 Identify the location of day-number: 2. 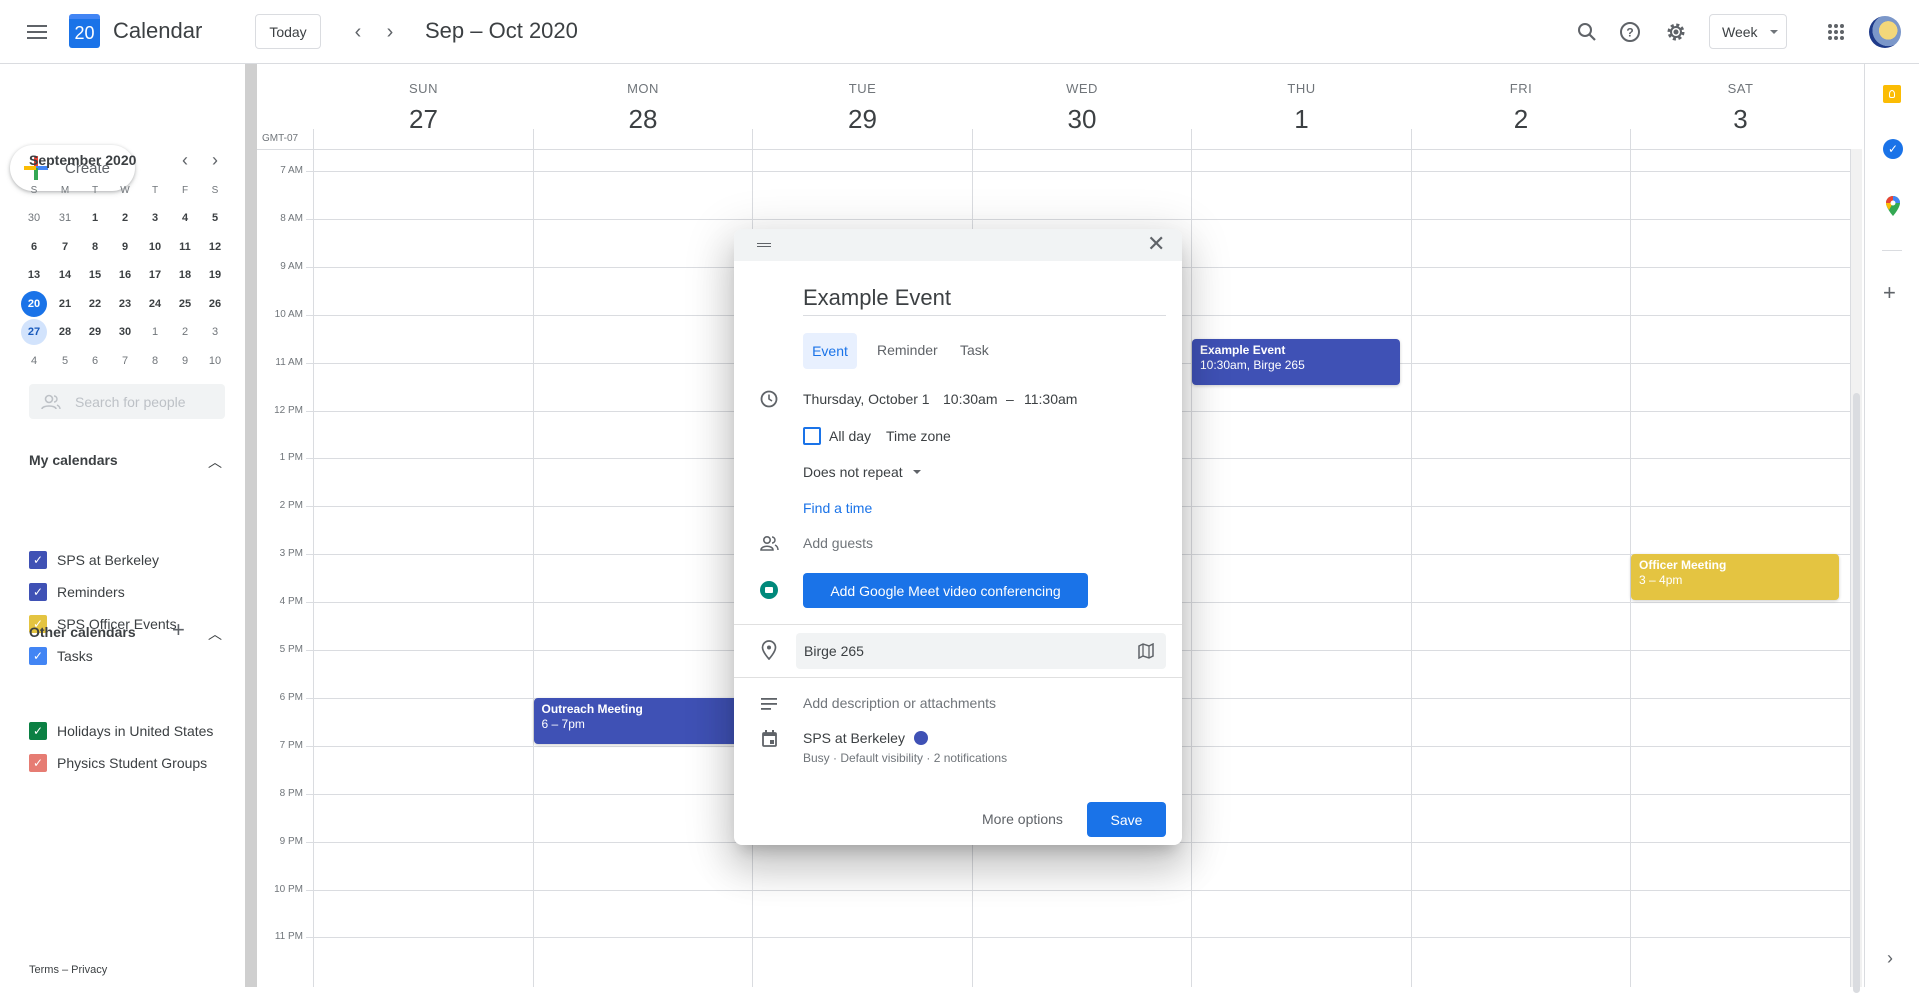
(1521, 119).